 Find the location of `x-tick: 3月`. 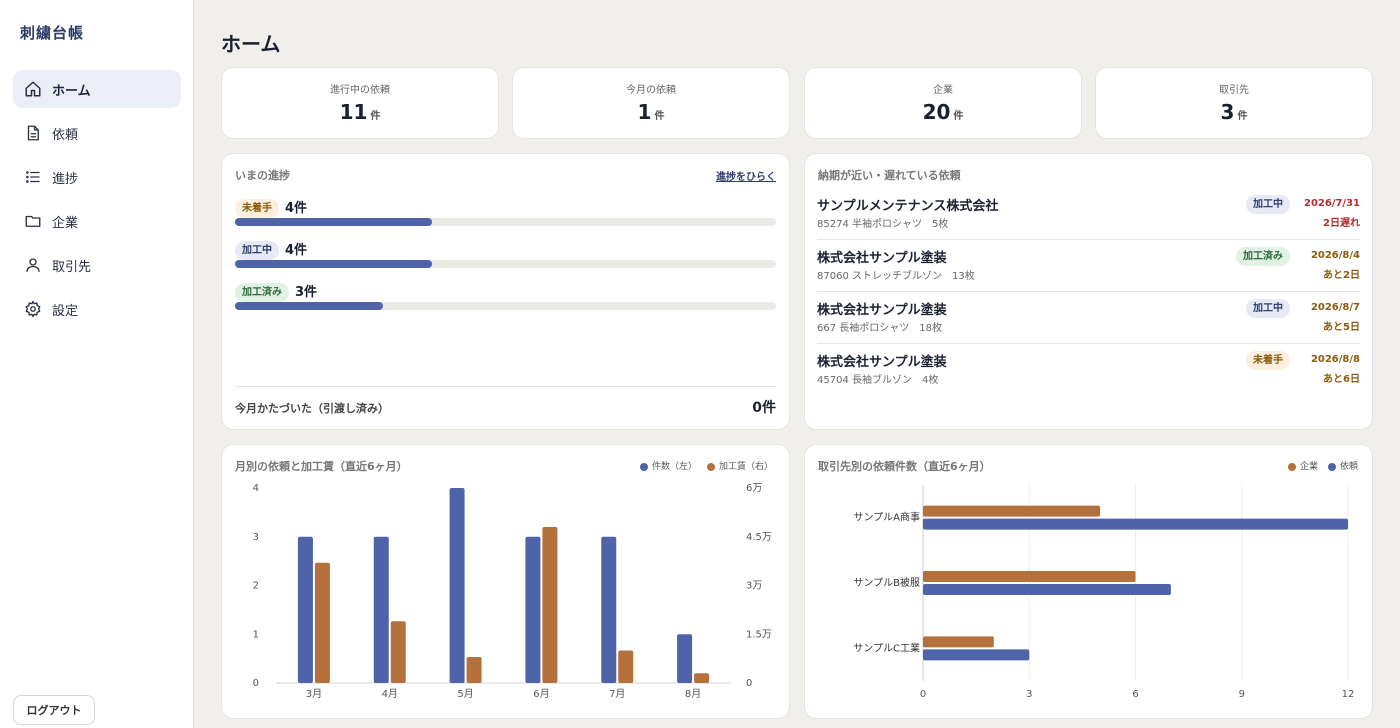

x-tick: 3月 is located at coordinates (314, 694).